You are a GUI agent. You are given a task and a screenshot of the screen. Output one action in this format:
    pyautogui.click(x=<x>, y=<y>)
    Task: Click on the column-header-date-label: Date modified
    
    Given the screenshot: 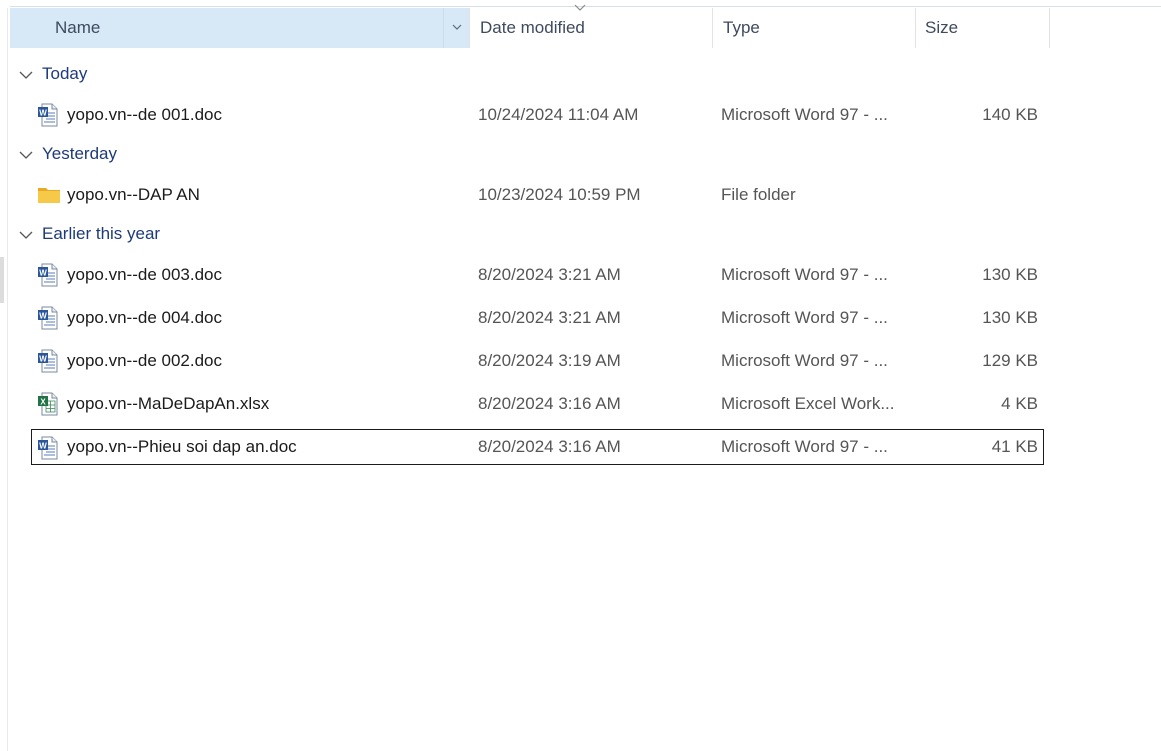 What is the action you would take?
    pyautogui.click(x=532, y=27)
    